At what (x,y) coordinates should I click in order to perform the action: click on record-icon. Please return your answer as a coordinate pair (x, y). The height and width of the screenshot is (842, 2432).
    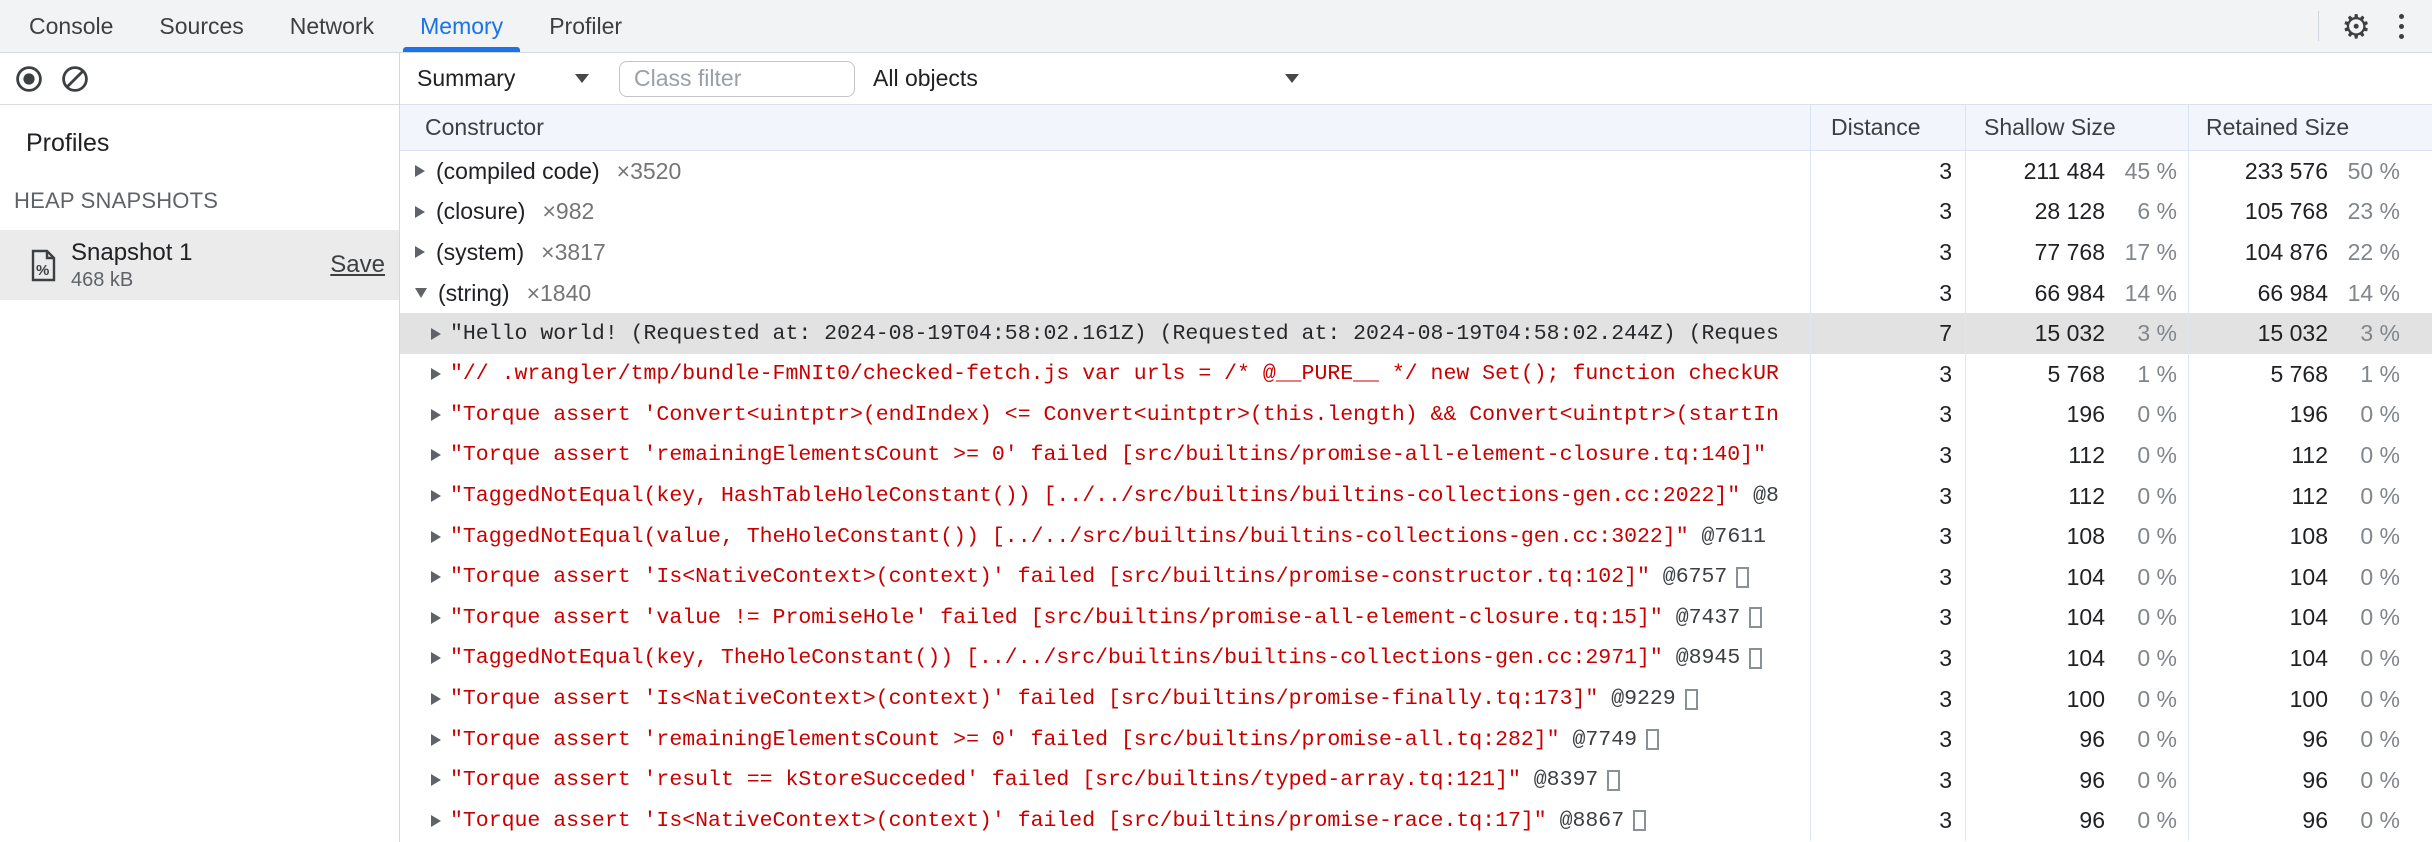
    Looking at the image, I should click on (29, 79).